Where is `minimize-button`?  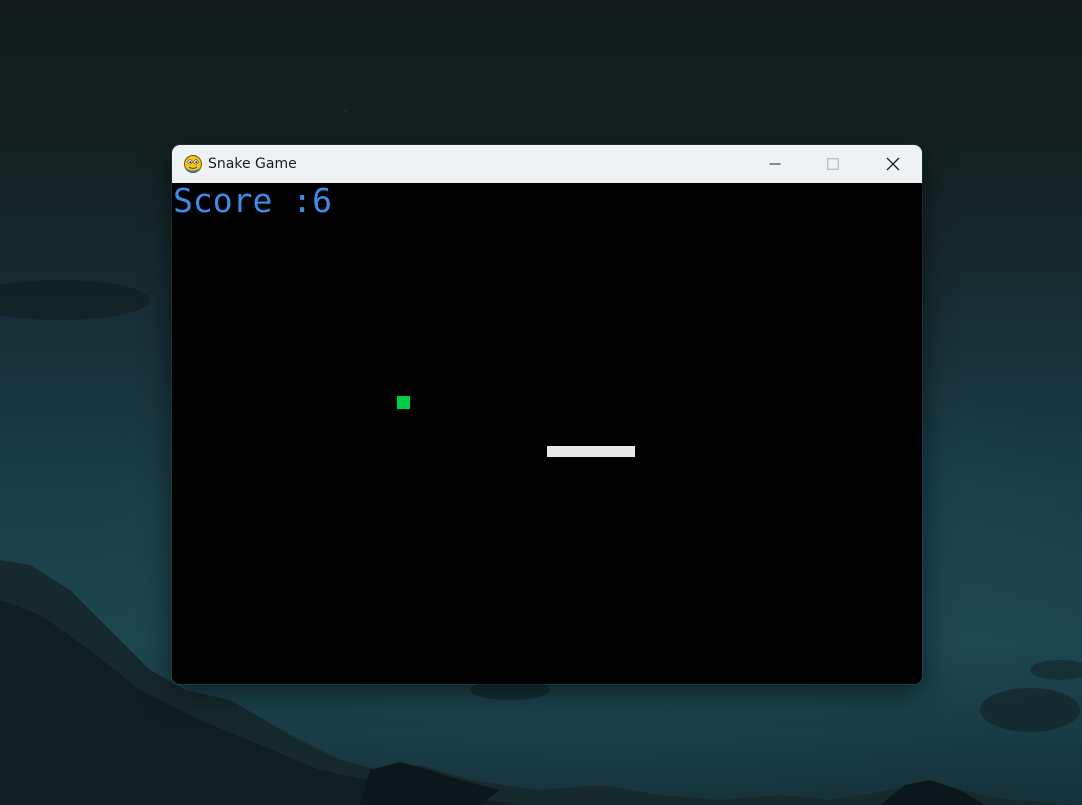
minimize-button is located at coordinates (775, 164).